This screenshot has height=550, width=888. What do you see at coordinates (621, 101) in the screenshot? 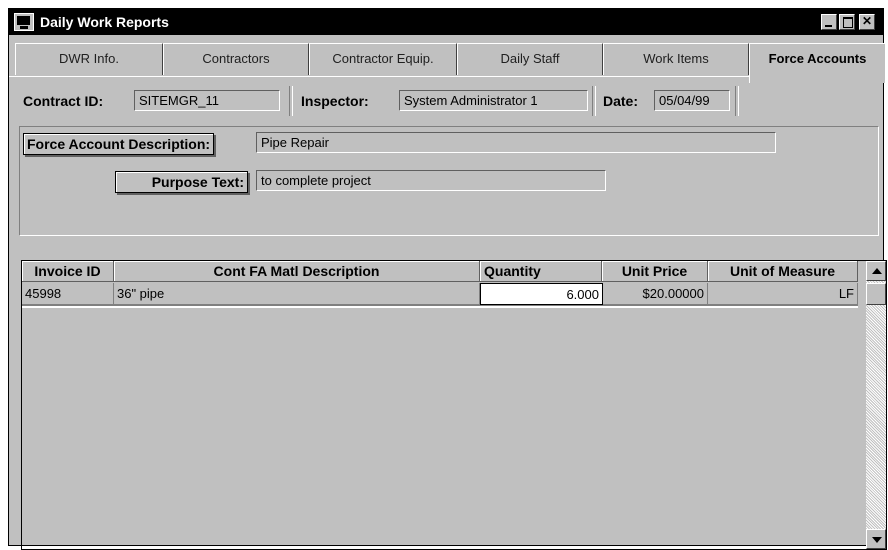
I see `date-label: Date:` at bounding box center [621, 101].